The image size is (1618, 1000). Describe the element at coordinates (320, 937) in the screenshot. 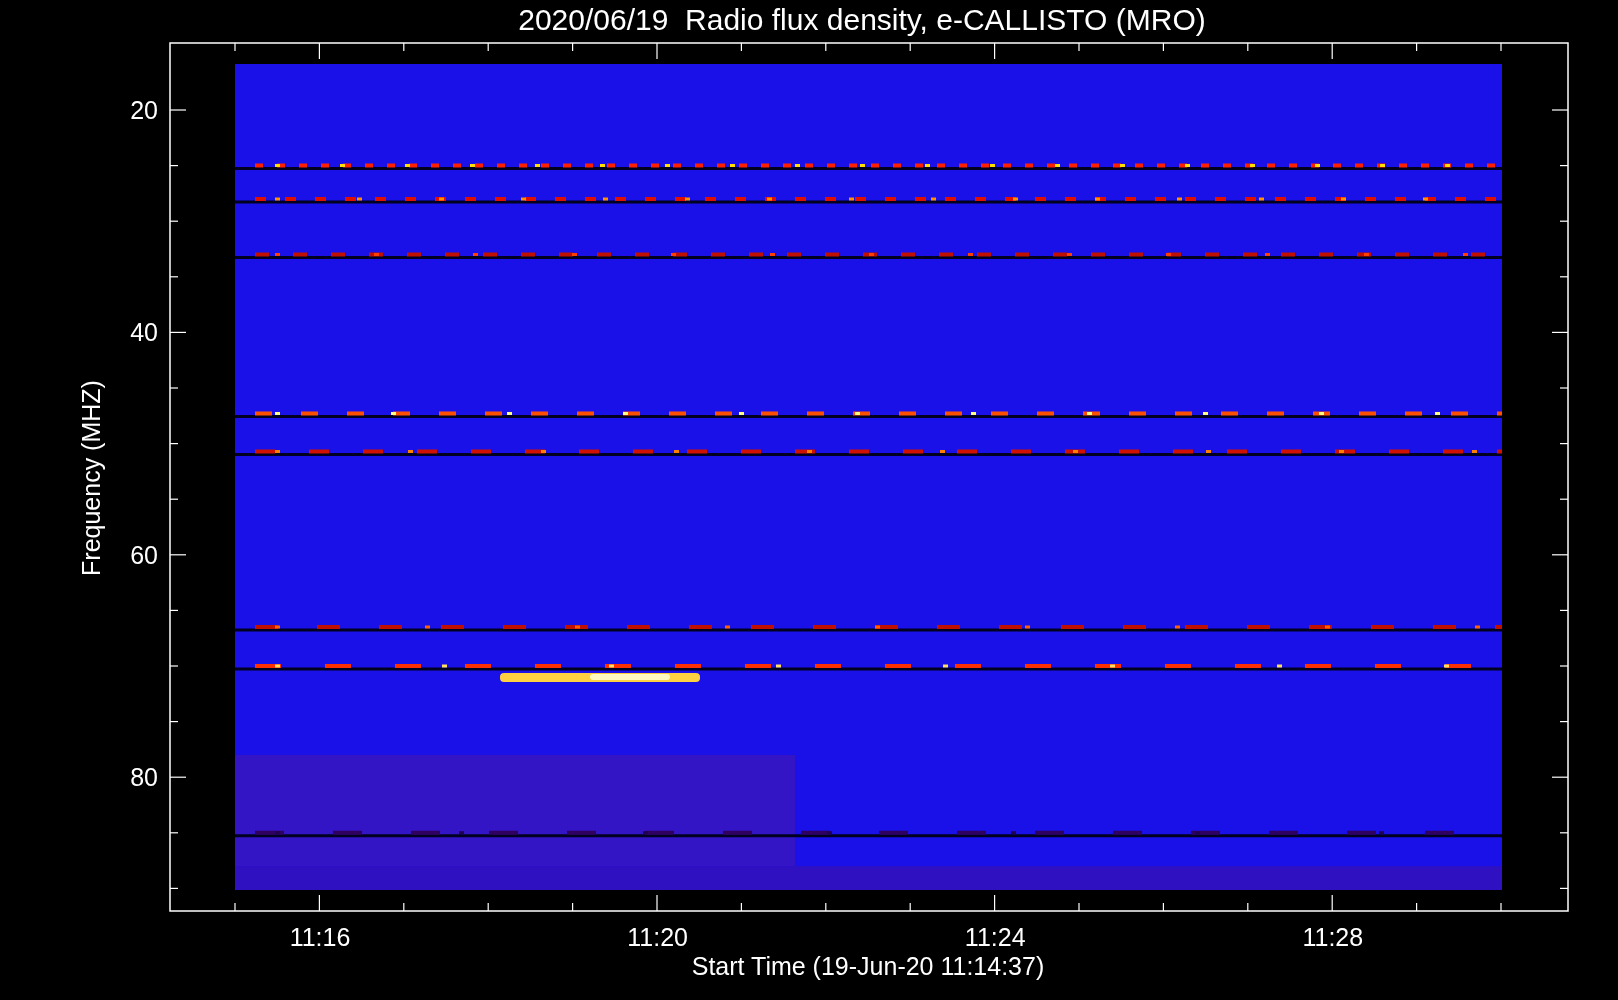

I see `axis-tick-label: 11:16` at that location.